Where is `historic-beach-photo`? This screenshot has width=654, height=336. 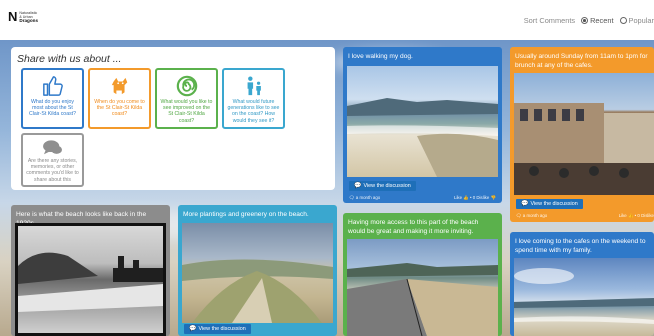
historic-beach-photo is located at coordinates (90, 279).